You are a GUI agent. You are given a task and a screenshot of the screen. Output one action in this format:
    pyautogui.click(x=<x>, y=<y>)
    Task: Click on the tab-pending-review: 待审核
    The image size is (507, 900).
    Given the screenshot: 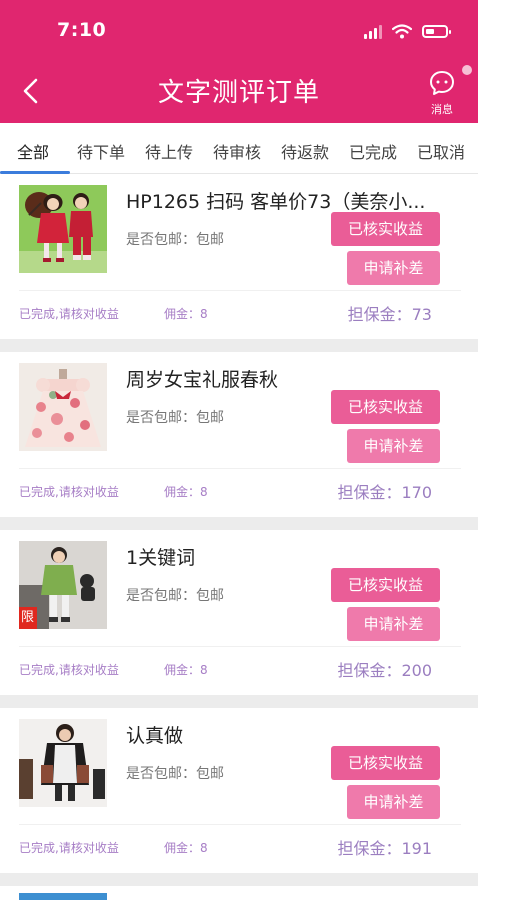 What is the action you would take?
    pyautogui.click(x=237, y=151)
    